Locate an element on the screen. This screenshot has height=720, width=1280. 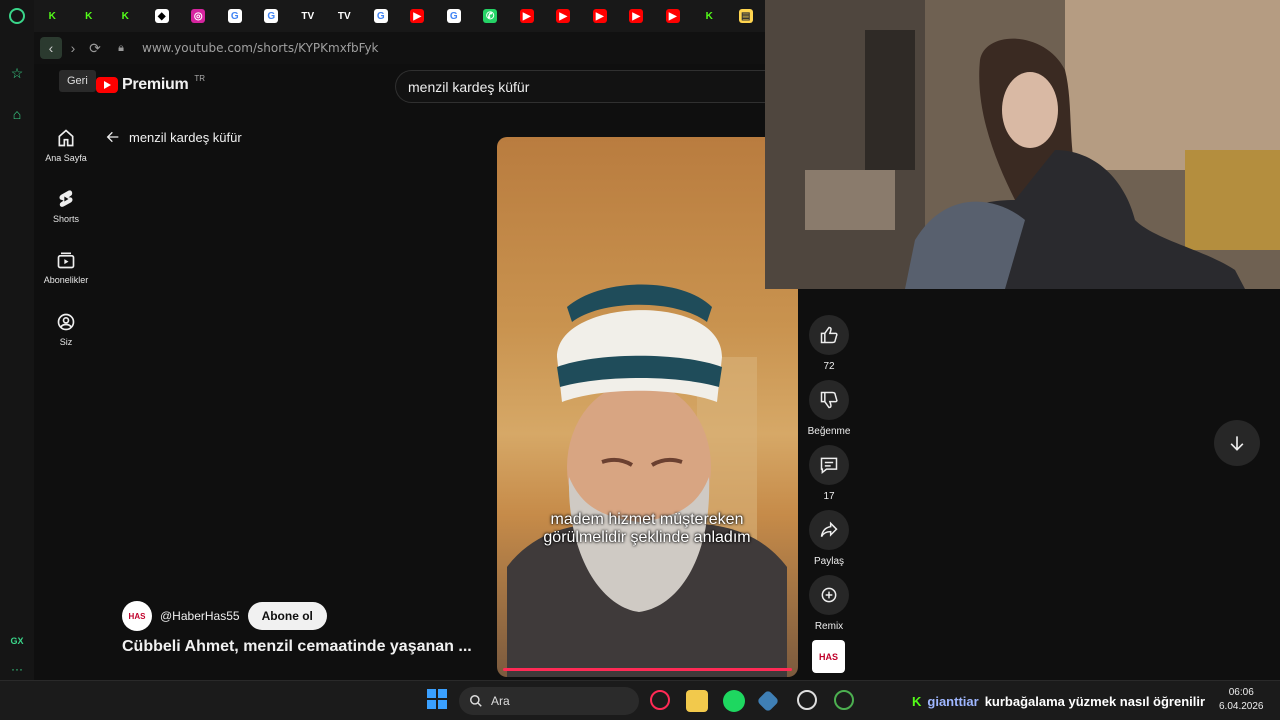
file-explorer-icon is located at coordinates (697, 701).